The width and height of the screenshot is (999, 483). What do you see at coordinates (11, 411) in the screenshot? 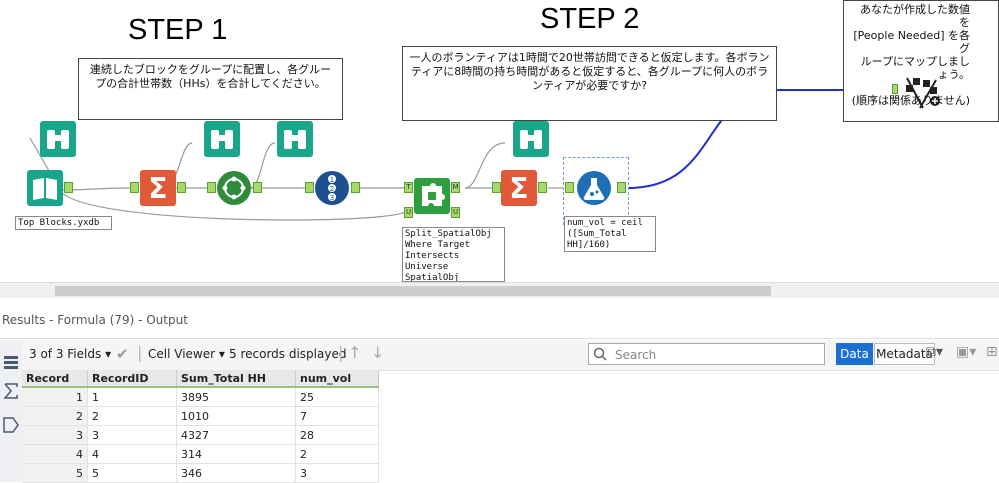
I see `results-left-rail` at bounding box center [11, 411].